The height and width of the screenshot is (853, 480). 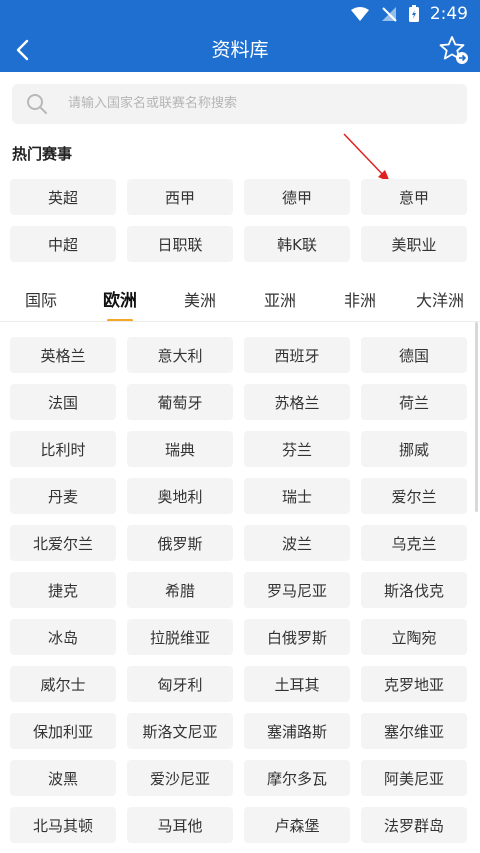 What do you see at coordinates (180, 355) in the screenshot?
I see `country-item: 意大利` at bounding box center [180, 355].